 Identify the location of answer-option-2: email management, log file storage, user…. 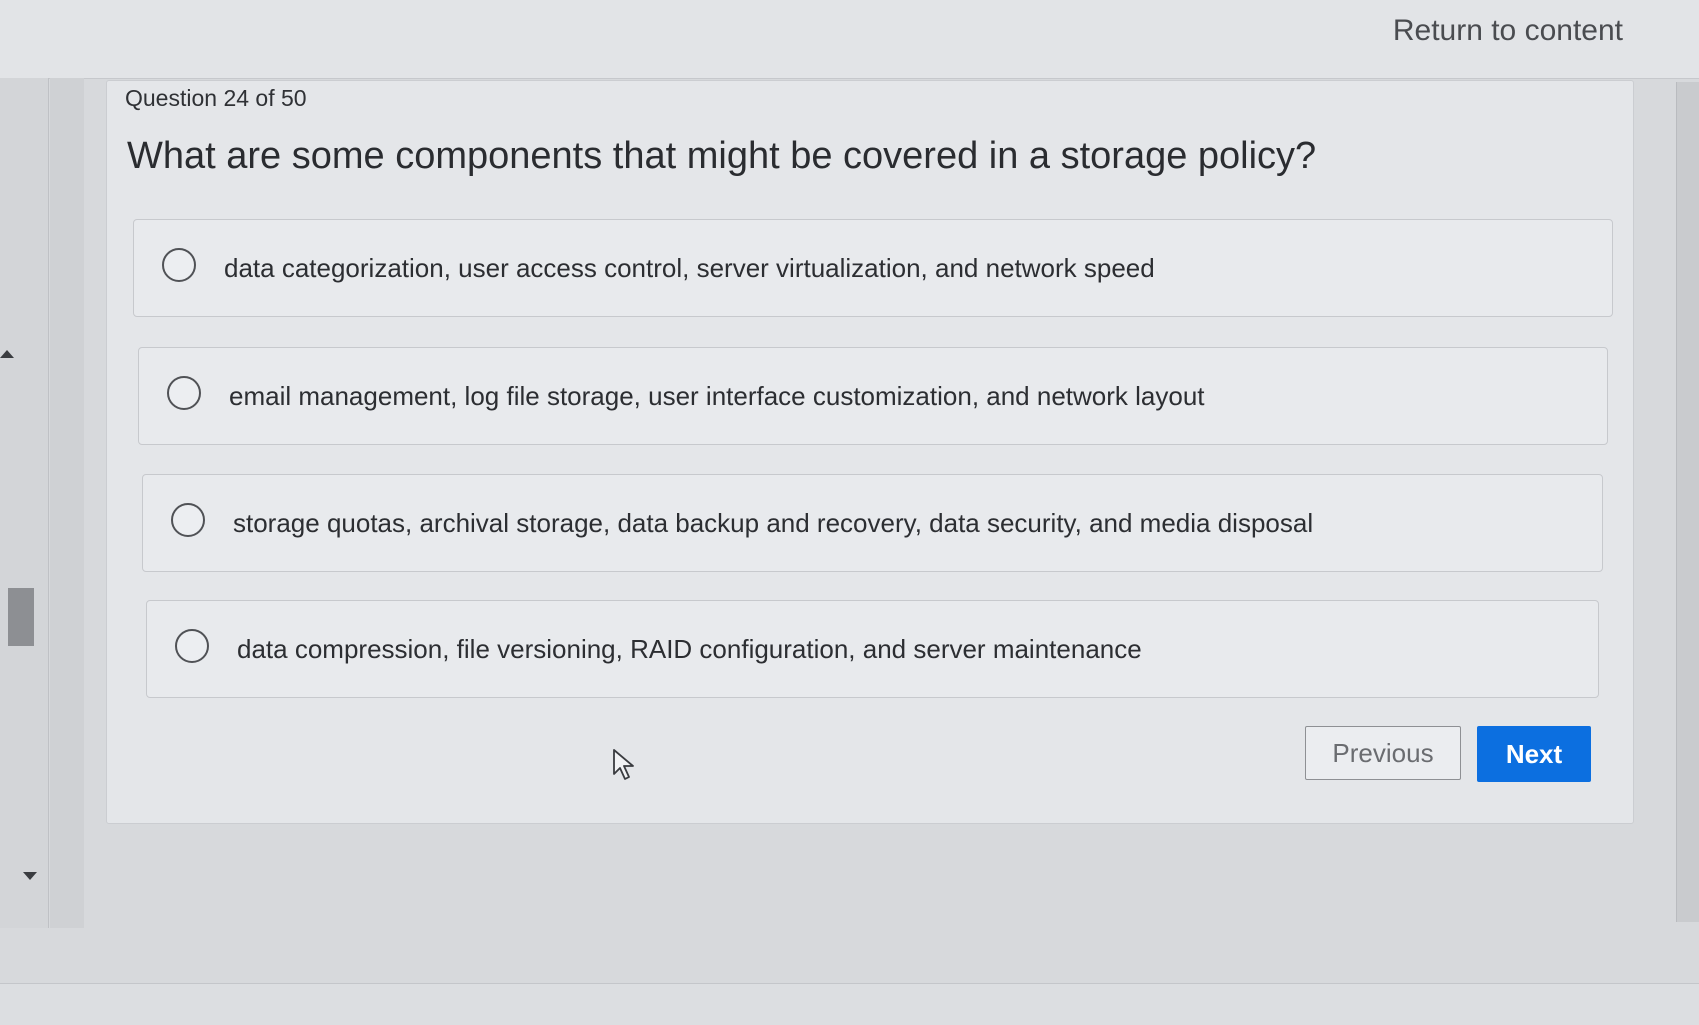
(873, 396).